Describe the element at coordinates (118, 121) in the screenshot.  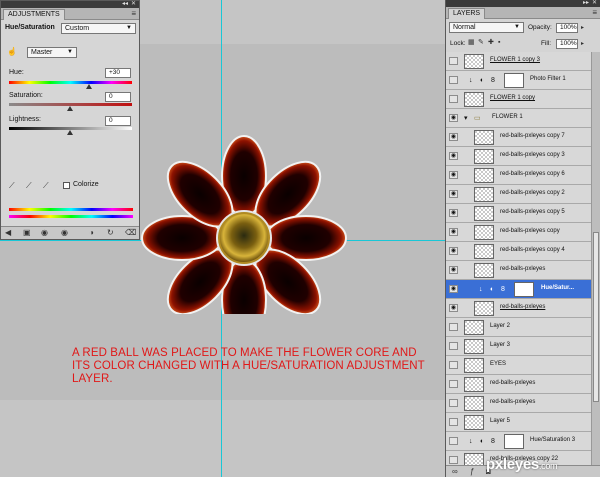
I see `lightness-input: 0` at that location.